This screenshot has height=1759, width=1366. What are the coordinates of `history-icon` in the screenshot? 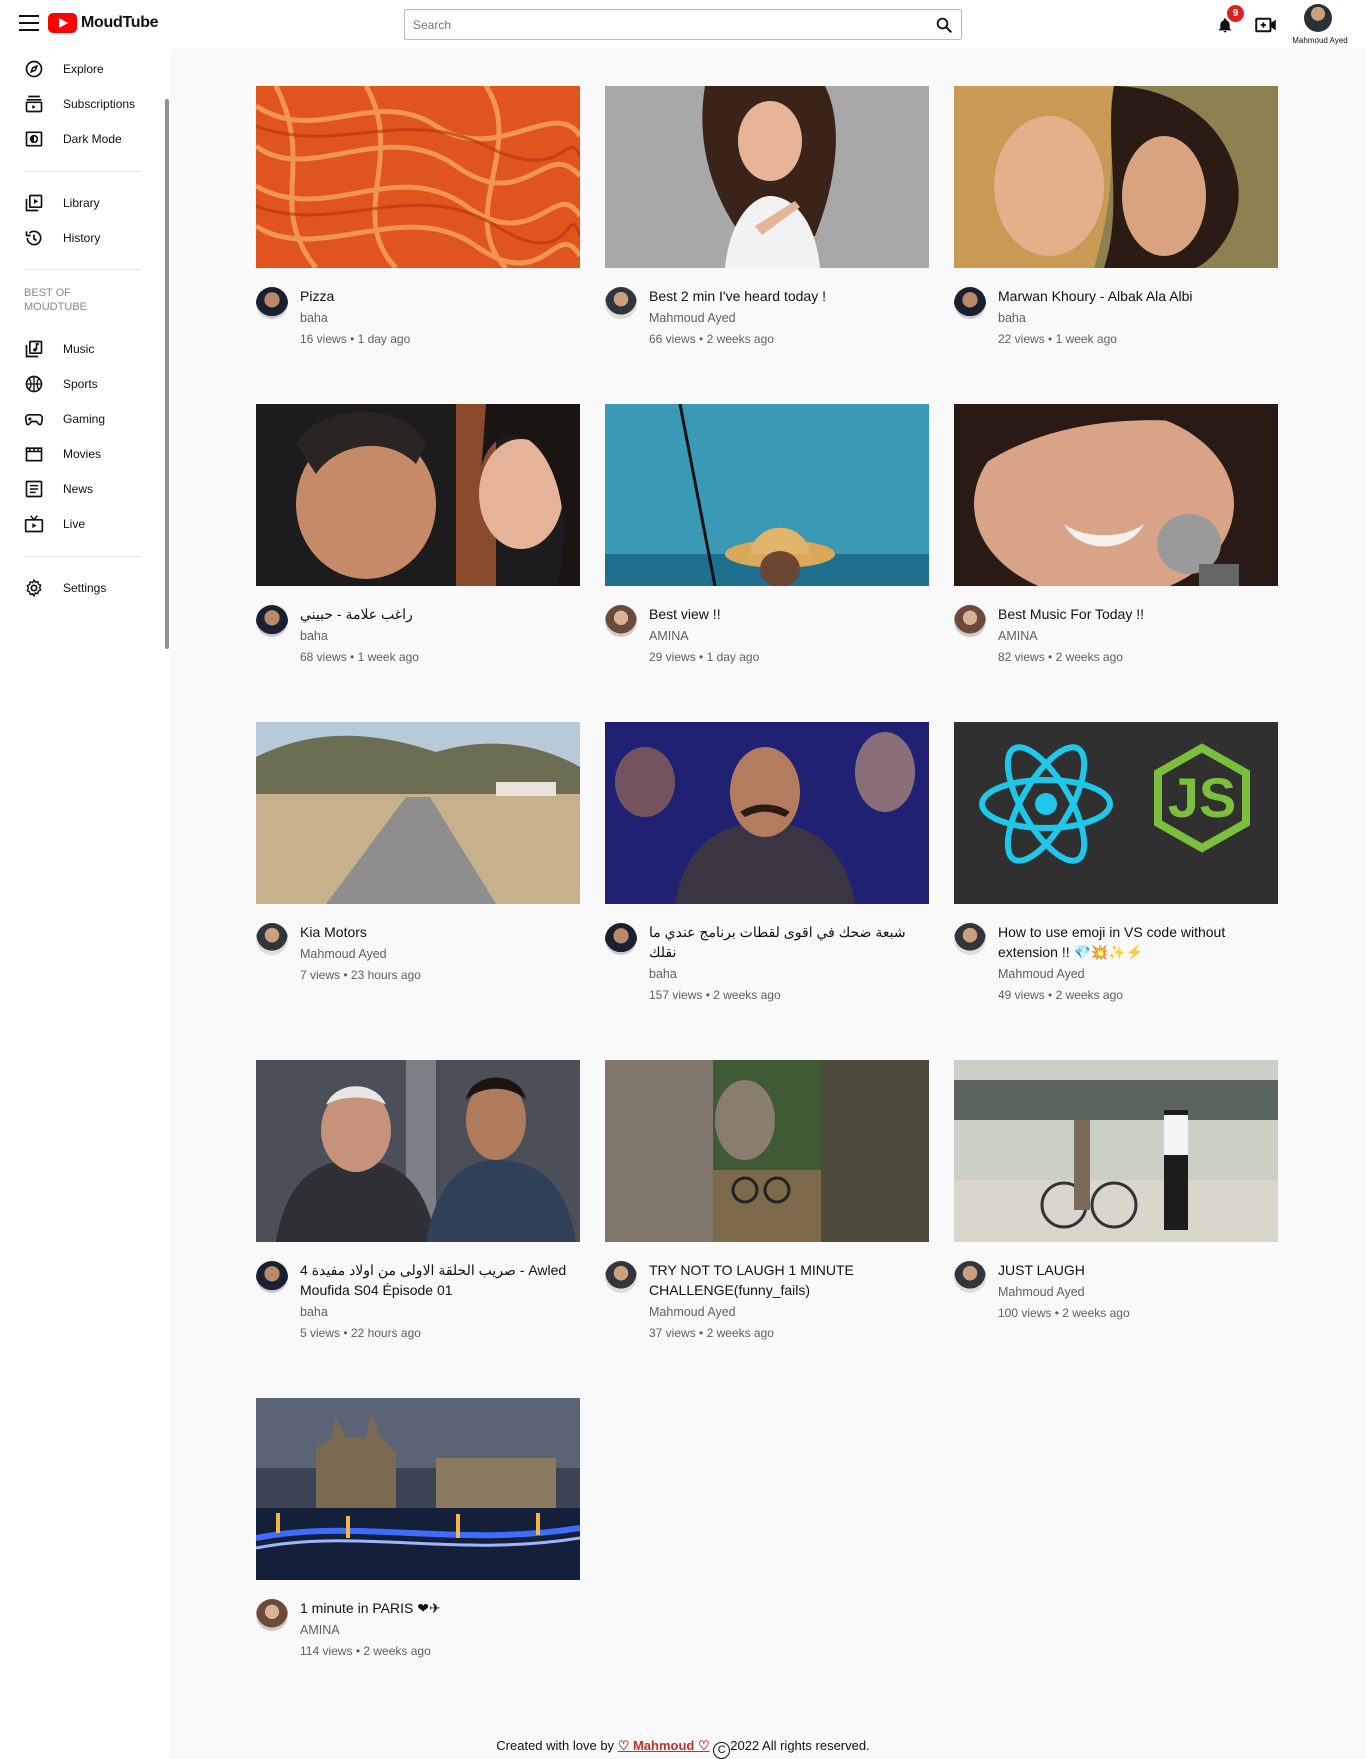 It's located at (33, 238).